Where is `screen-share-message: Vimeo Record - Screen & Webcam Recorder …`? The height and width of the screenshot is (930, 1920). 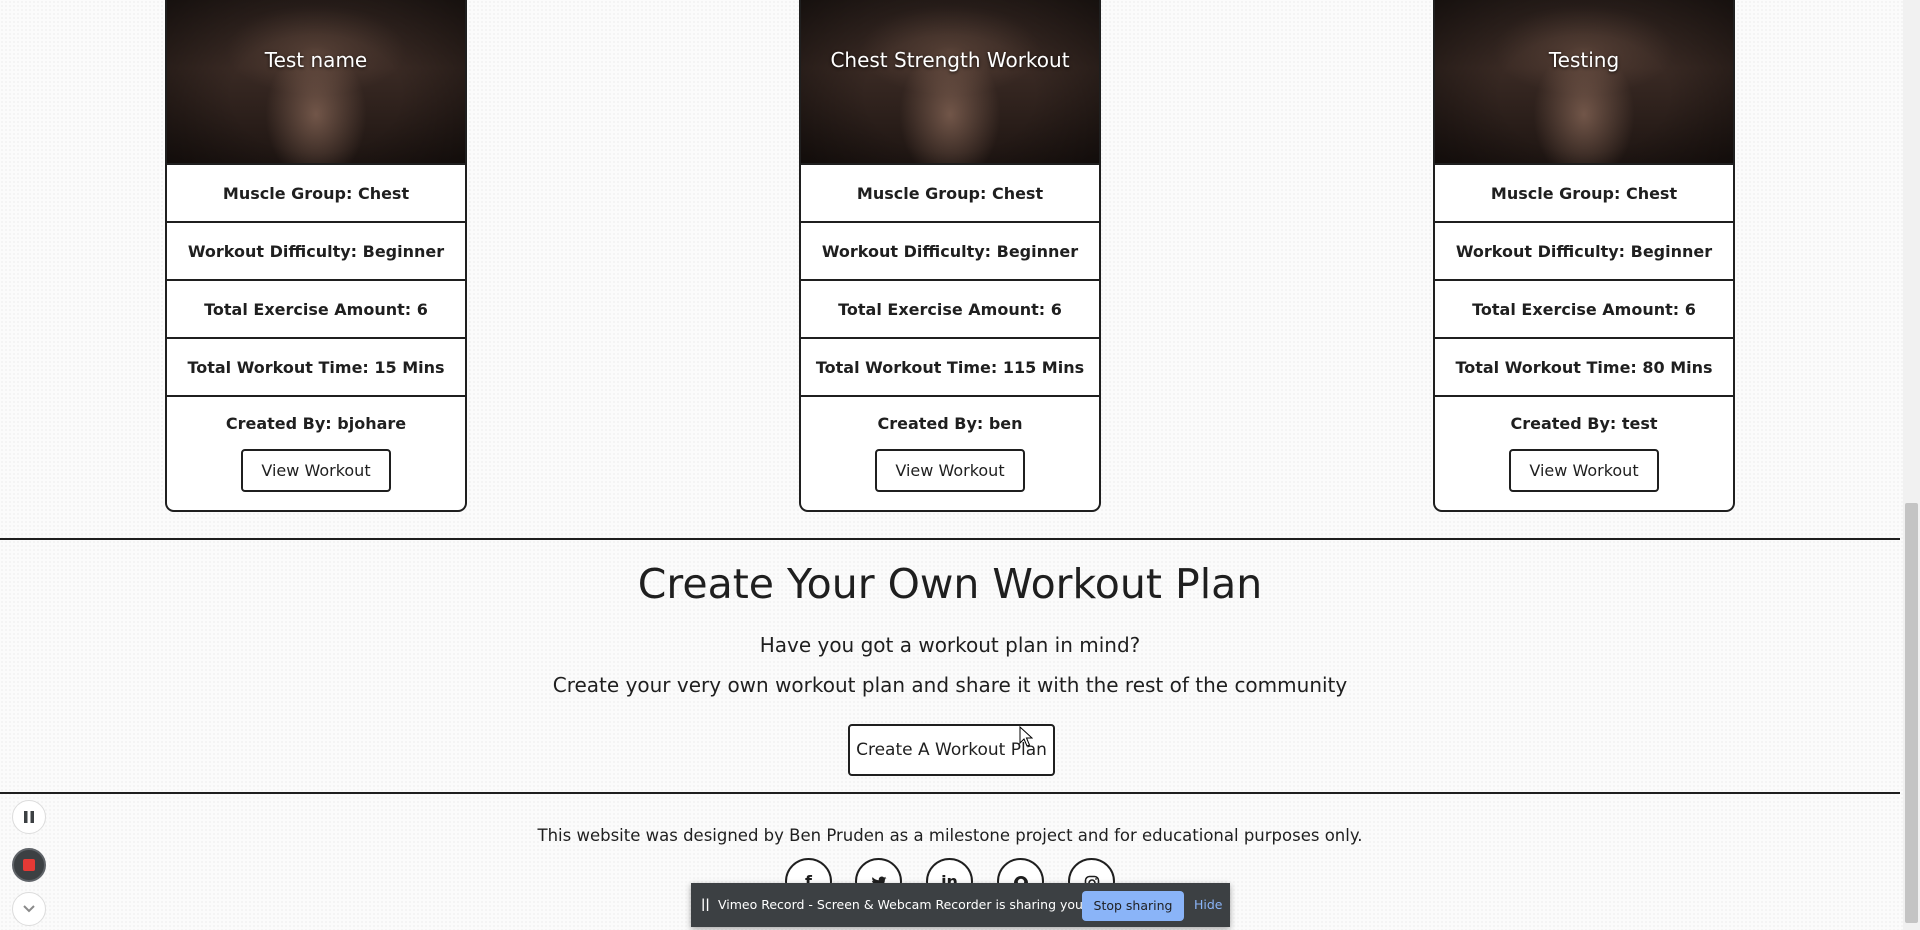
screen-share-message: Vimeo Record - Screen & Webcam Recorder … is located at coordinates (928, 904).